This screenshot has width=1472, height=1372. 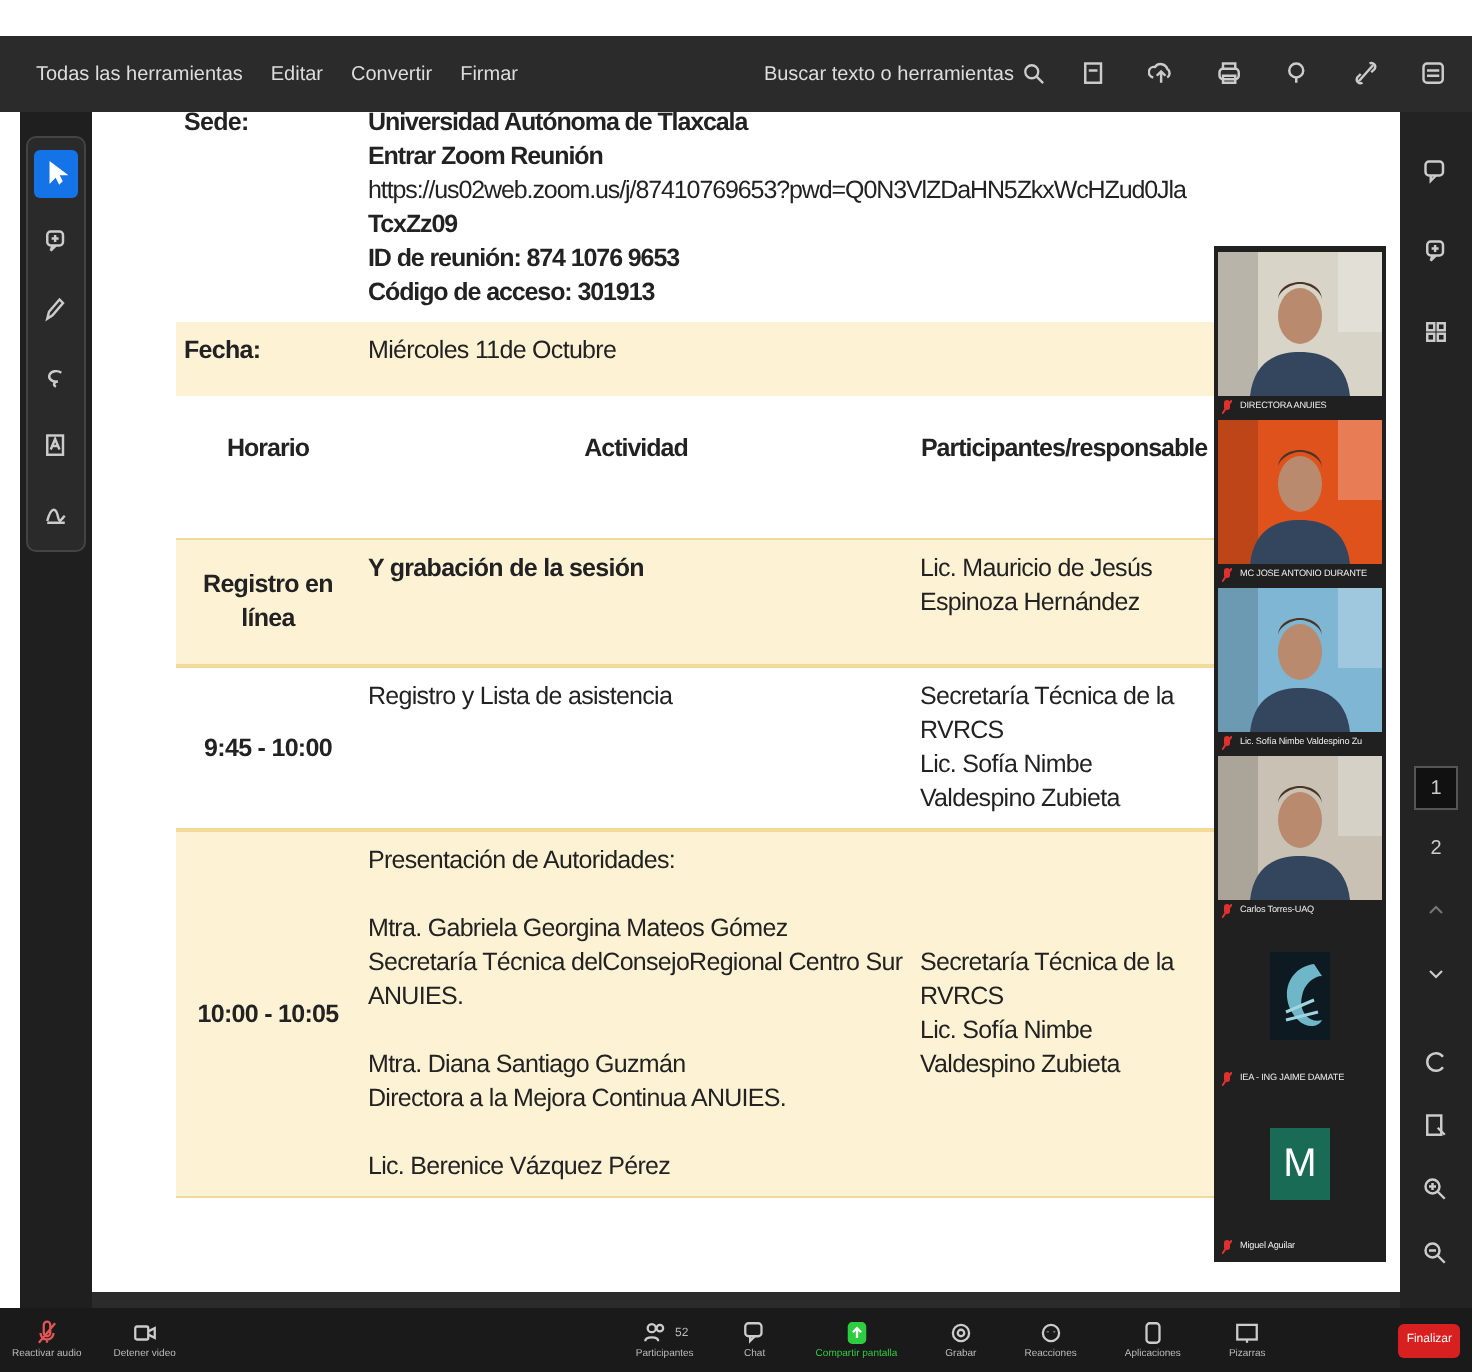 I want to click on menu-item: Convertir, so click(x=392, y=74).